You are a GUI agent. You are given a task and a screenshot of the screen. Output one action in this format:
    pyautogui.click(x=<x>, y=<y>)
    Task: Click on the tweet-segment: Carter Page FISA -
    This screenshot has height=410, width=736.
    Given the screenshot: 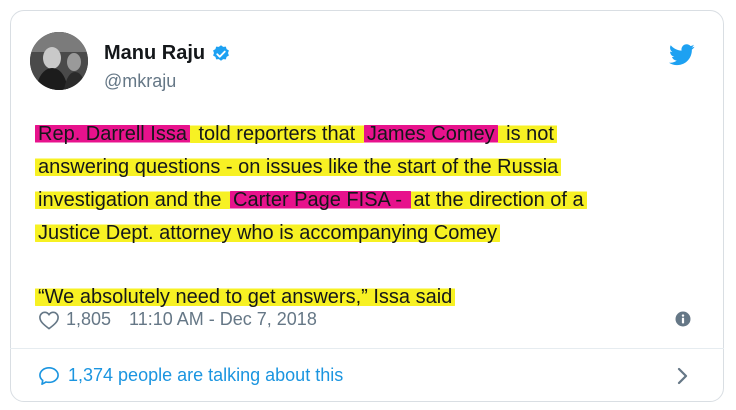 What is the action you would take?
    pyautogui.click(x=320, y=200)
    